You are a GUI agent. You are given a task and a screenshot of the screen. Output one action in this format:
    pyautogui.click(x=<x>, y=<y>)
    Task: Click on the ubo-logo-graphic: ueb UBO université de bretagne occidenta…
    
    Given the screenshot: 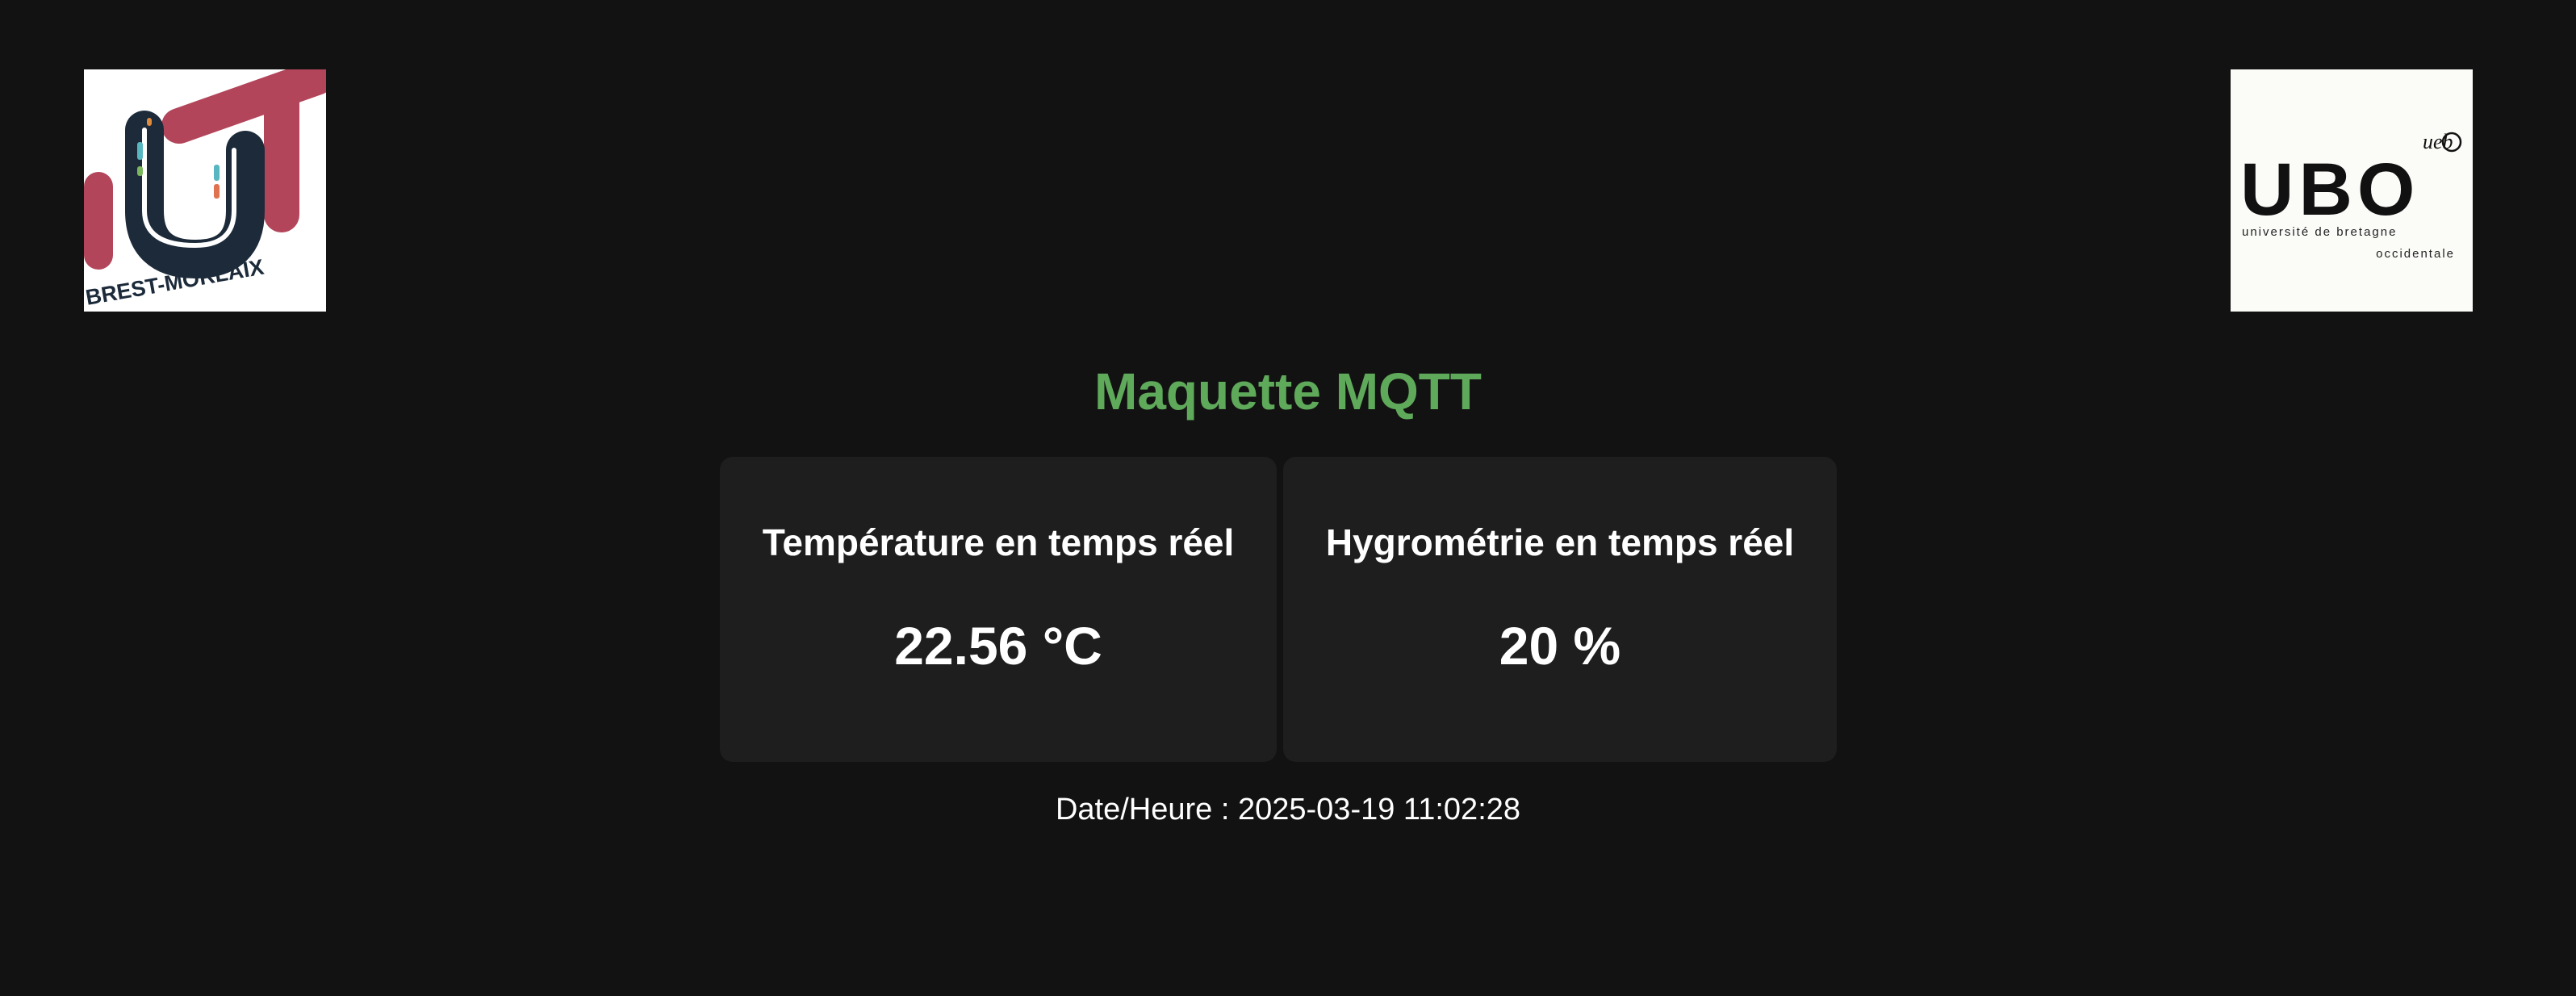 What is the action you would take?
    pyautogui.click(x=2352, y=191)
    